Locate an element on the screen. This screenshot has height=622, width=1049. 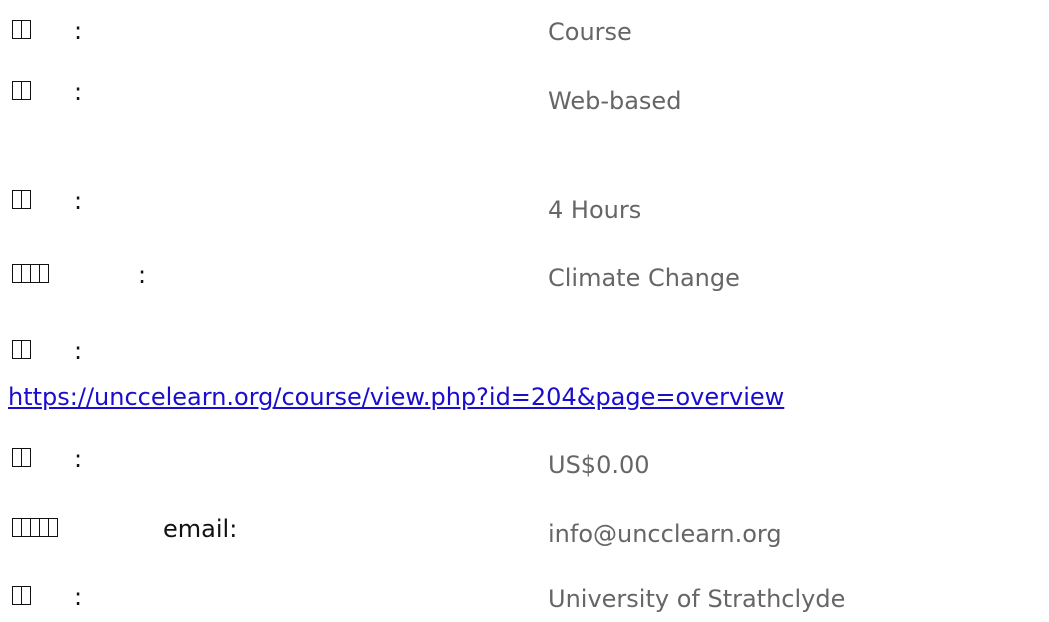
info-row-type: : Course is located at coordinates (524, 36).